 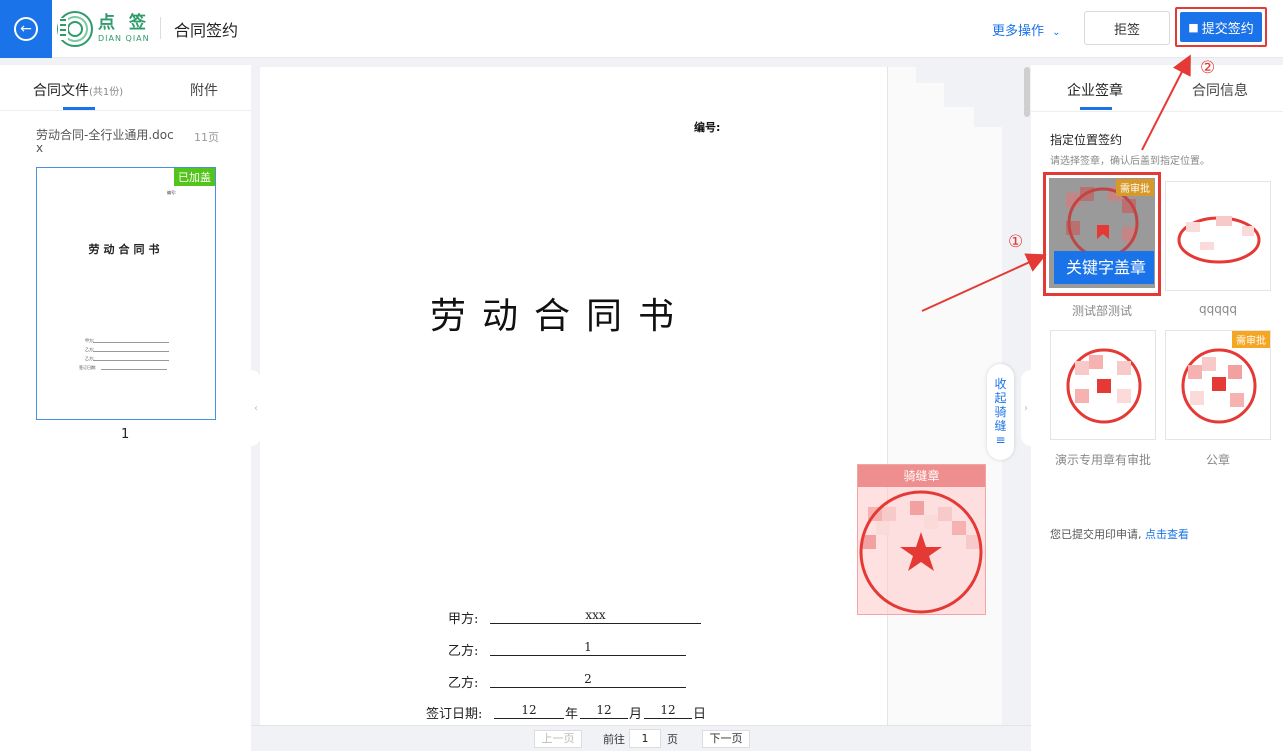 I want to click on tab-contract-files-label: 合同文件, so click(x=61, y=91).